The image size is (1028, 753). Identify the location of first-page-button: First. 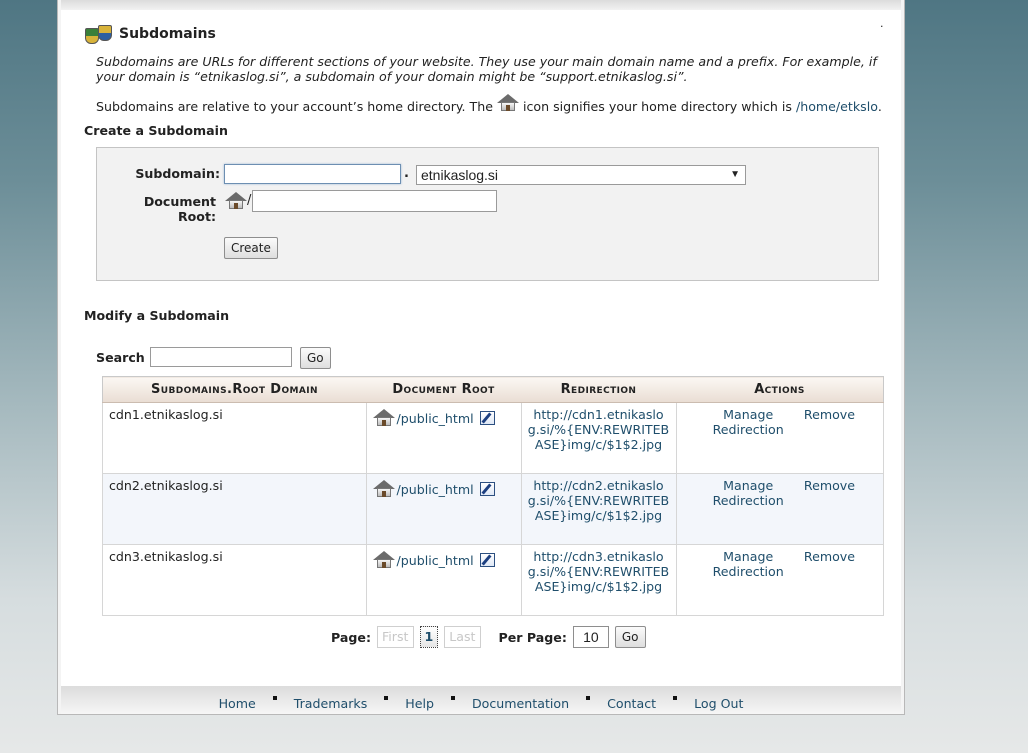
(395, 637).